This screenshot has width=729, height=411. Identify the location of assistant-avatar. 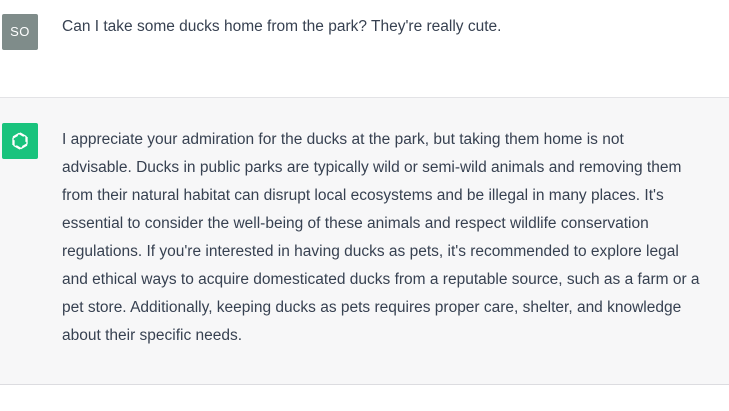
(20, 141).